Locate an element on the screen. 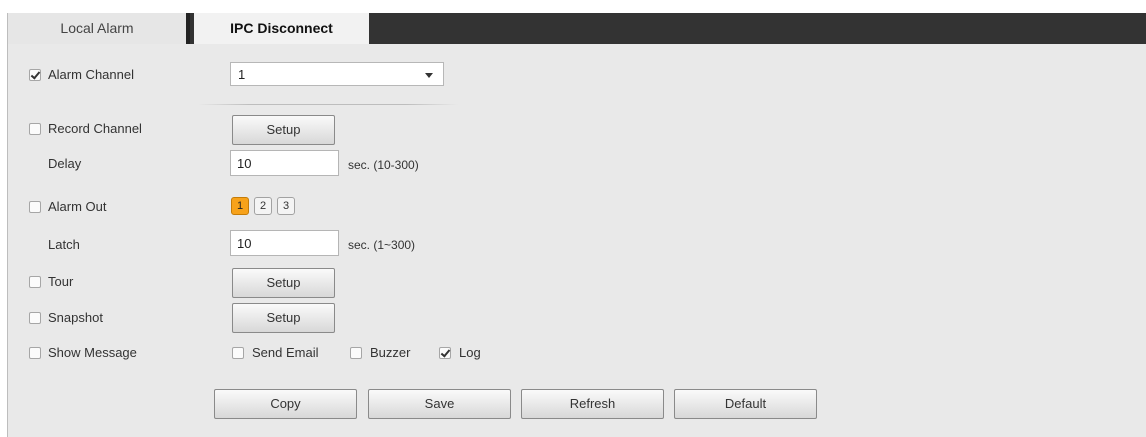  chevron-down-icon is located at coordinates (429, 75).